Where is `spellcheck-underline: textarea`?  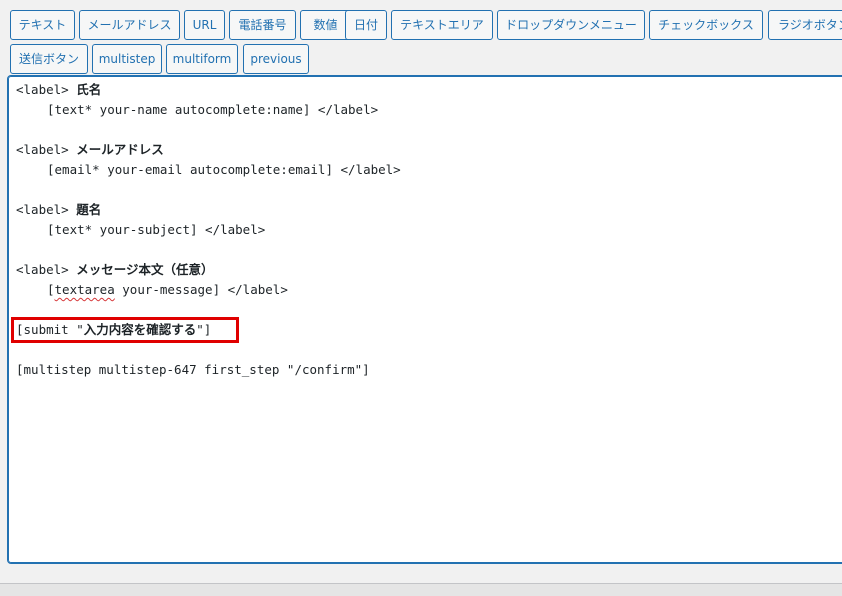 spellcheck-underline: textarea is located at coordinates (84, 289).